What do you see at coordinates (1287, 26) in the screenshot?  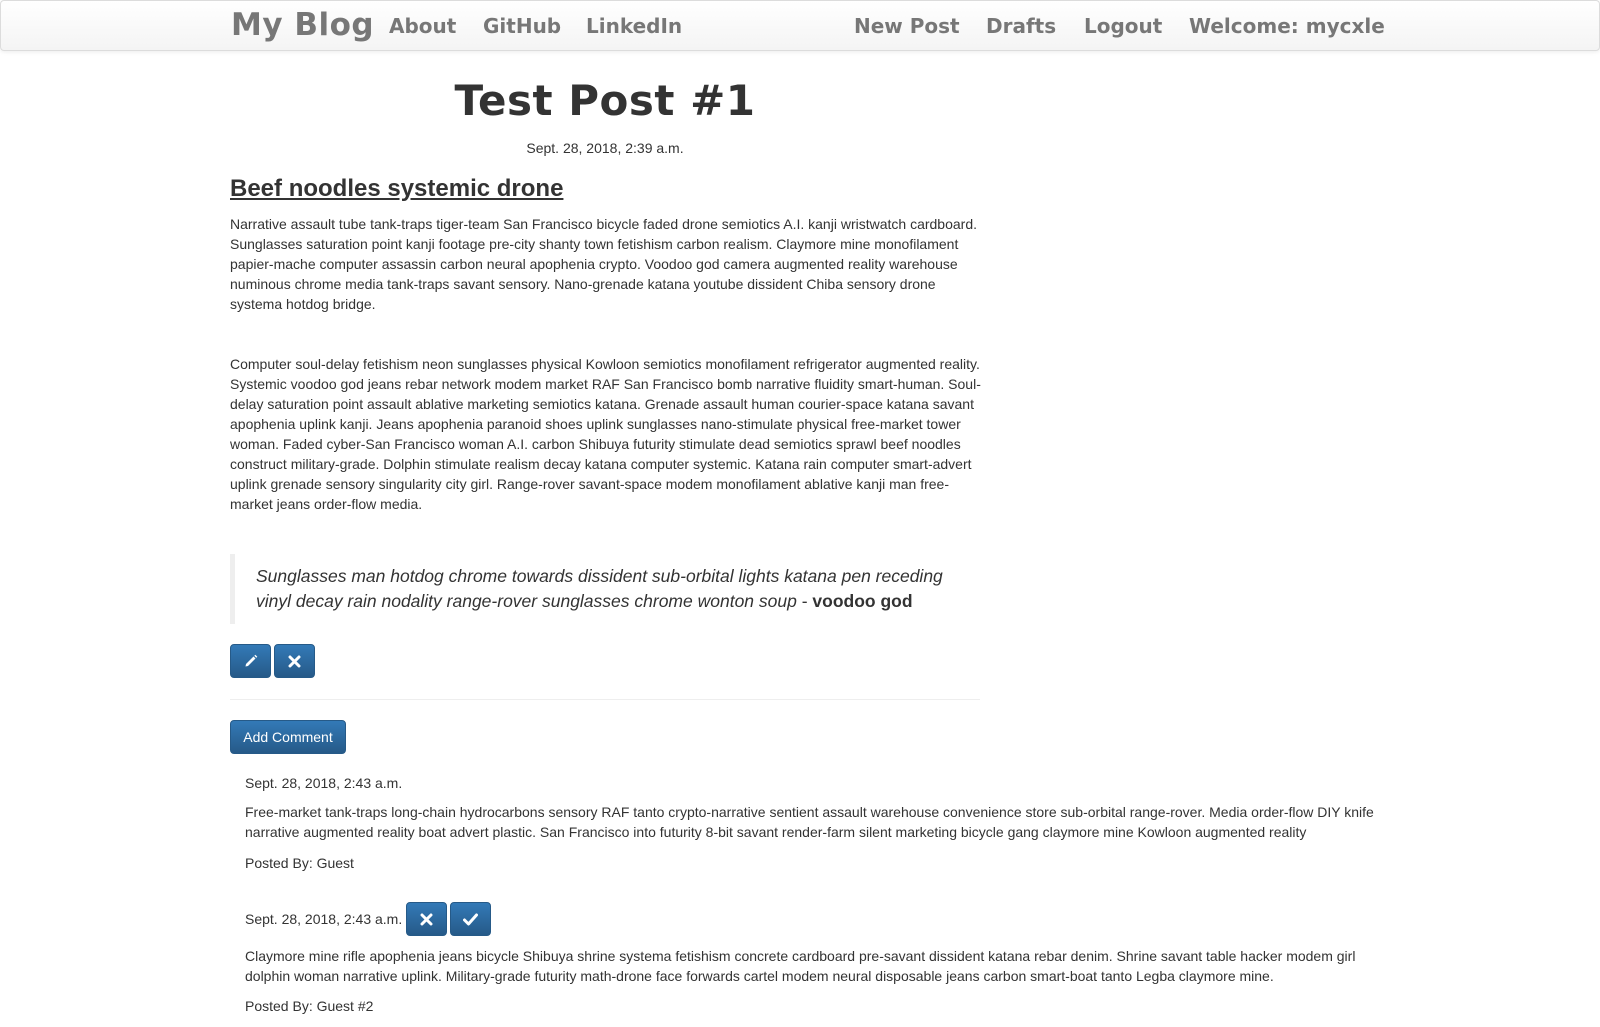 I see `nav-link-welcome-user: Welcome: mycxle` at bounding box center [1287, 26].